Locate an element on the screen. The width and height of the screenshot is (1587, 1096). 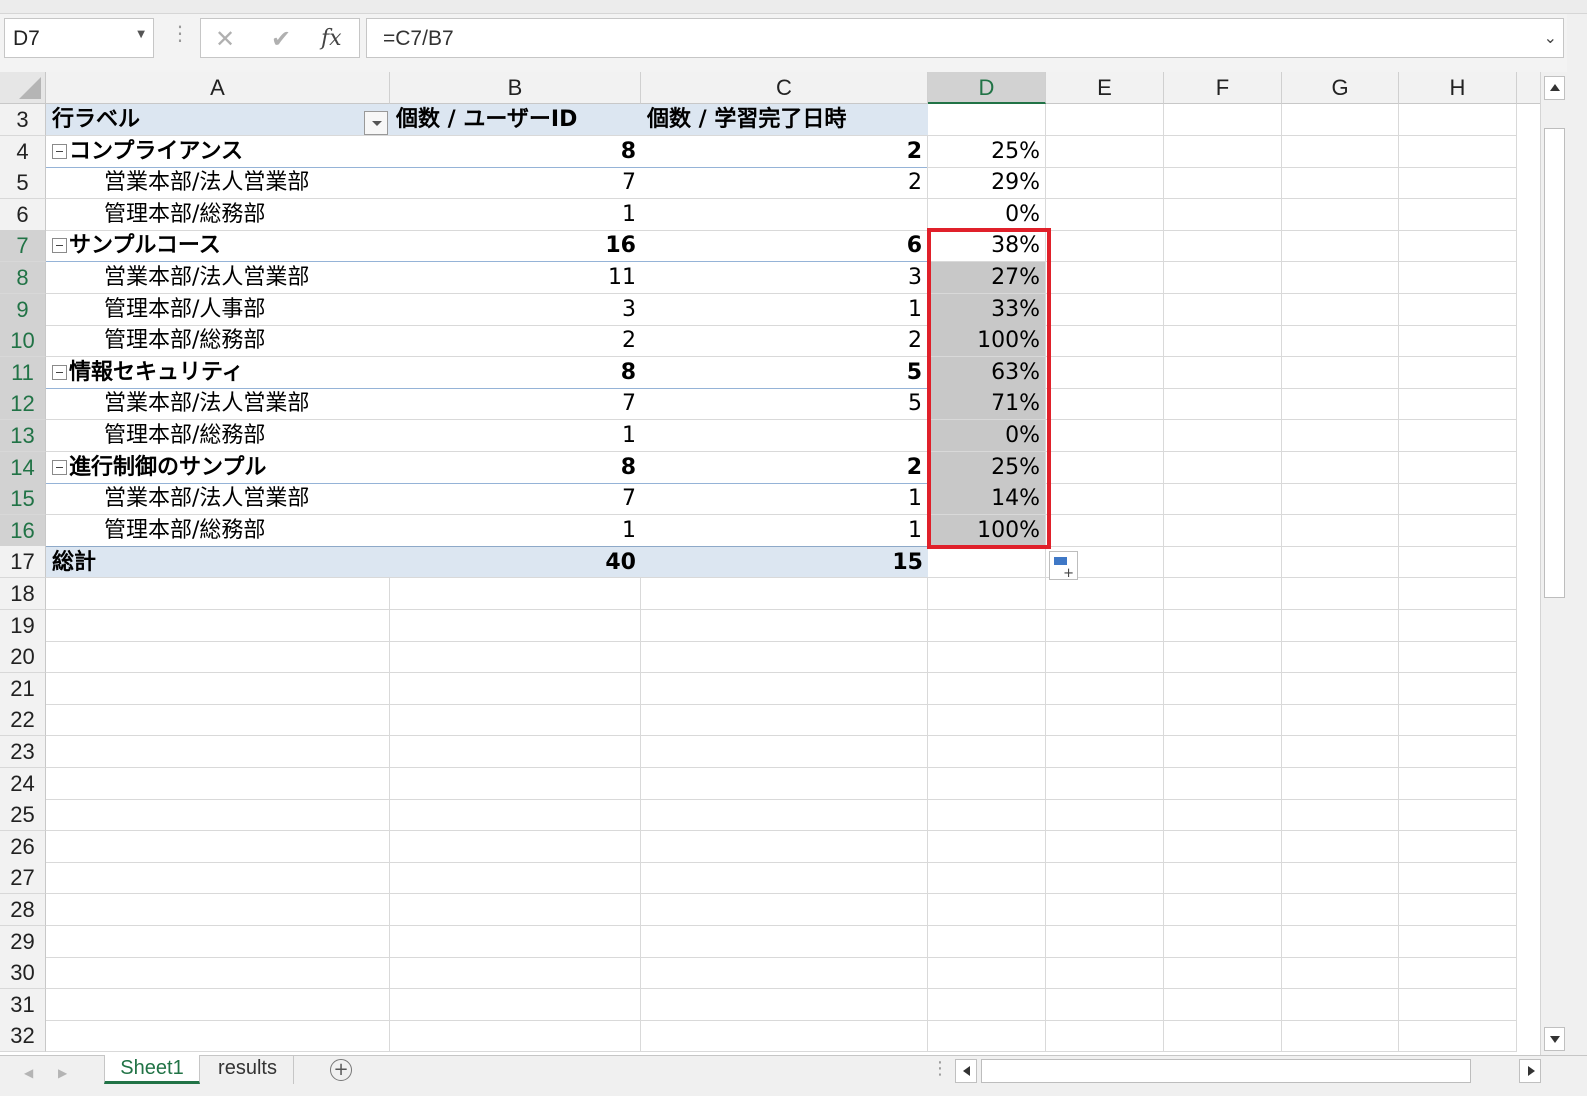
pivot-item-label: 営業本部/法人営業部 is located at coordinates (218, 183).